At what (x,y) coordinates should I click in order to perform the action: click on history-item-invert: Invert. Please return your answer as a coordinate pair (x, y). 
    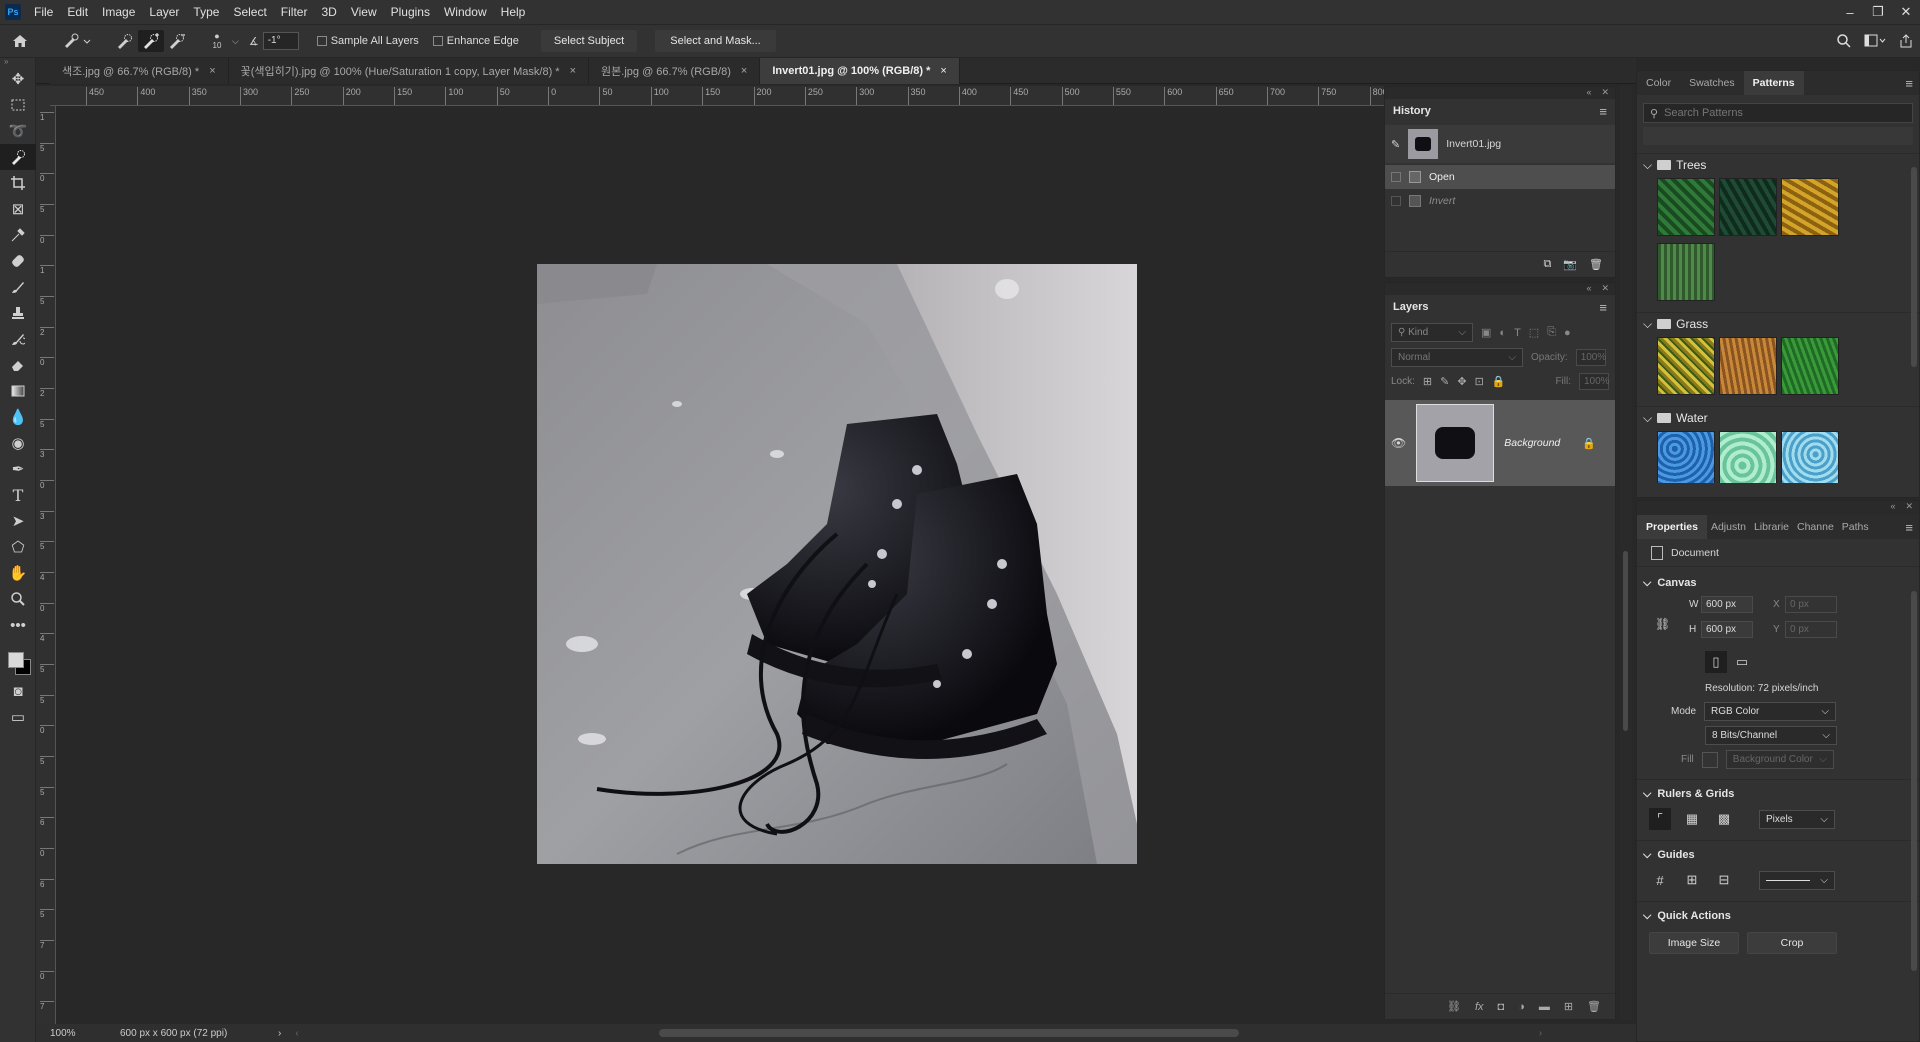
    Looking at the image, I should click on (1500, 201).